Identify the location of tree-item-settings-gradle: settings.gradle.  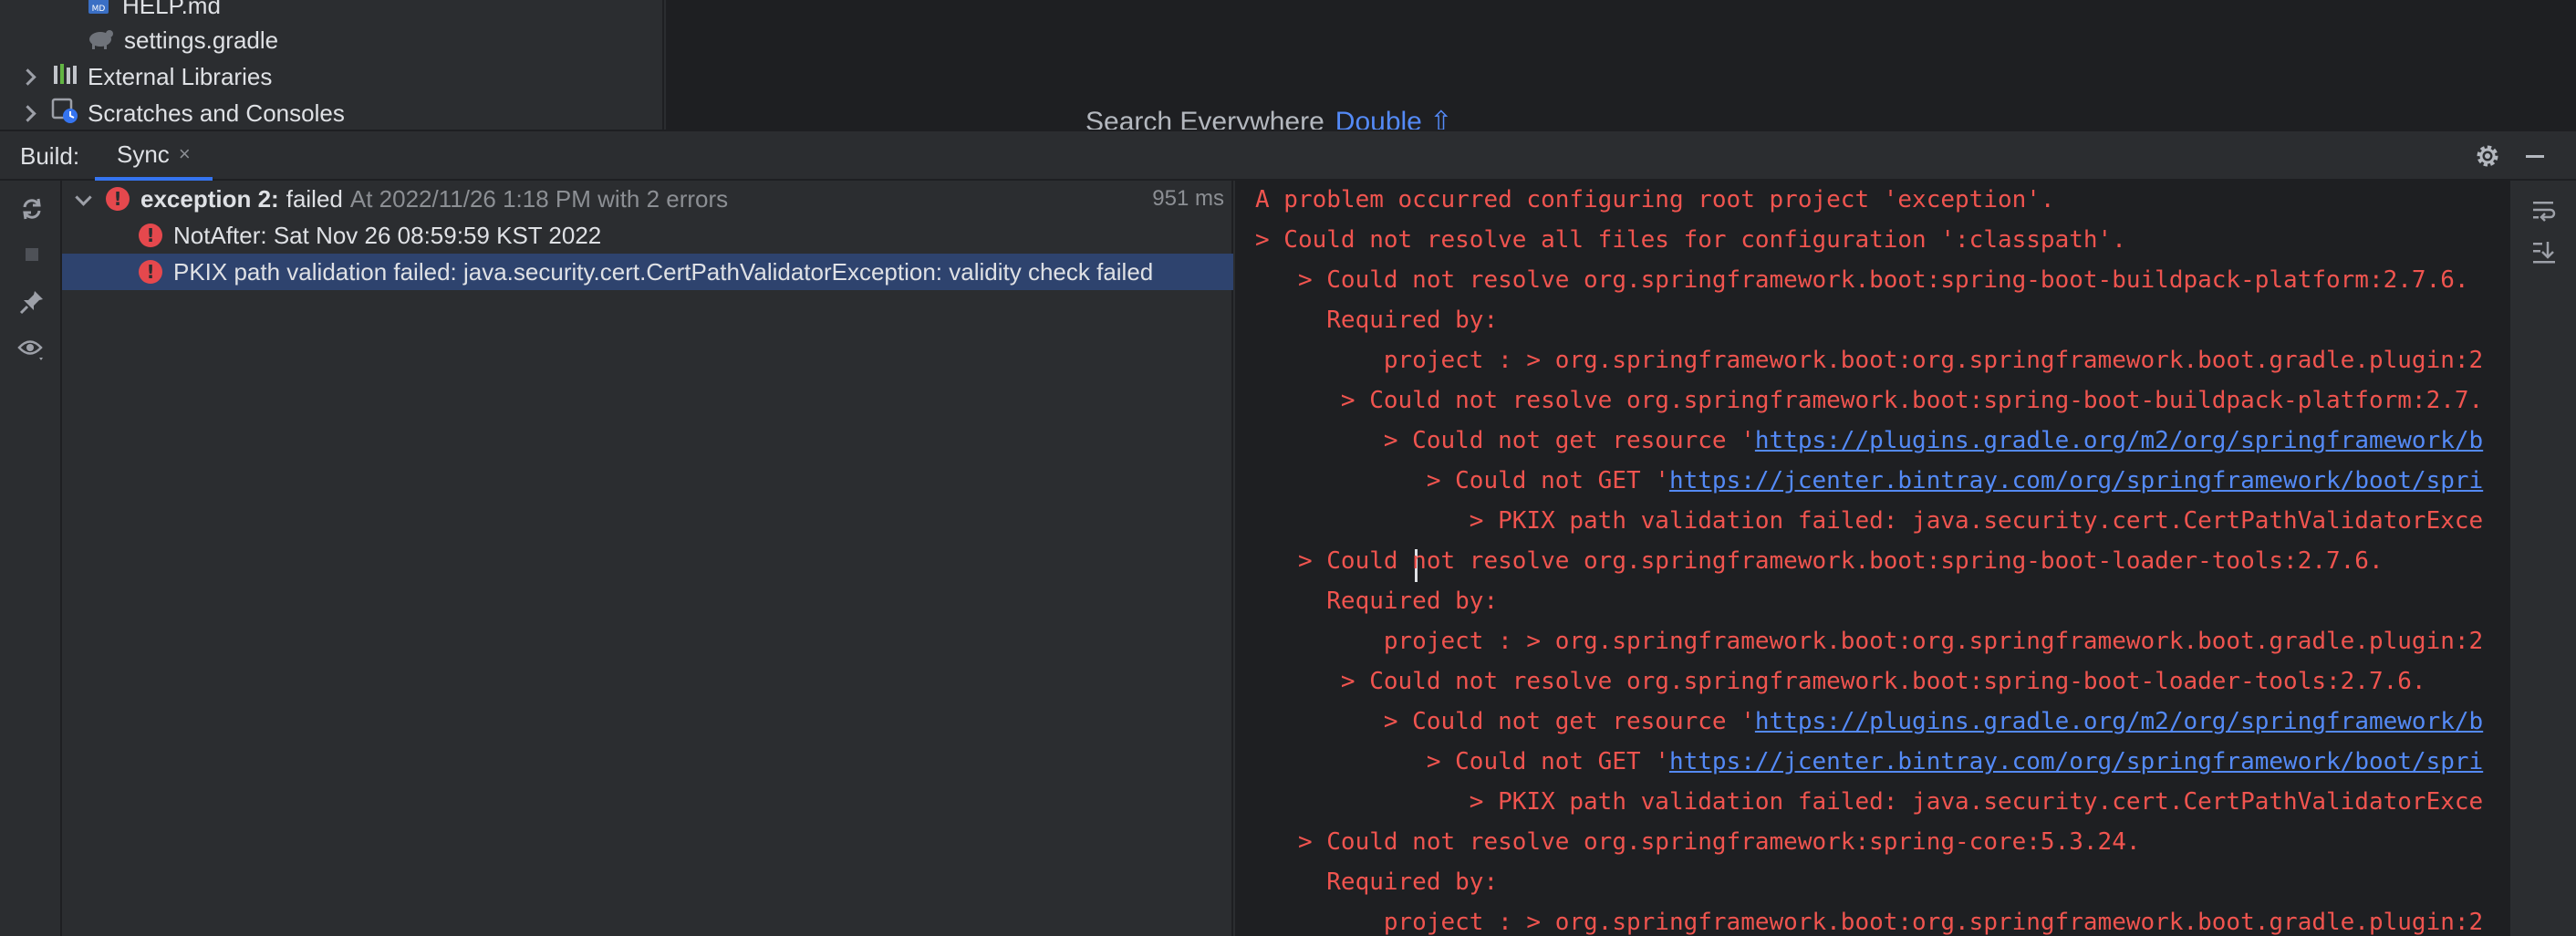
(182, 40).